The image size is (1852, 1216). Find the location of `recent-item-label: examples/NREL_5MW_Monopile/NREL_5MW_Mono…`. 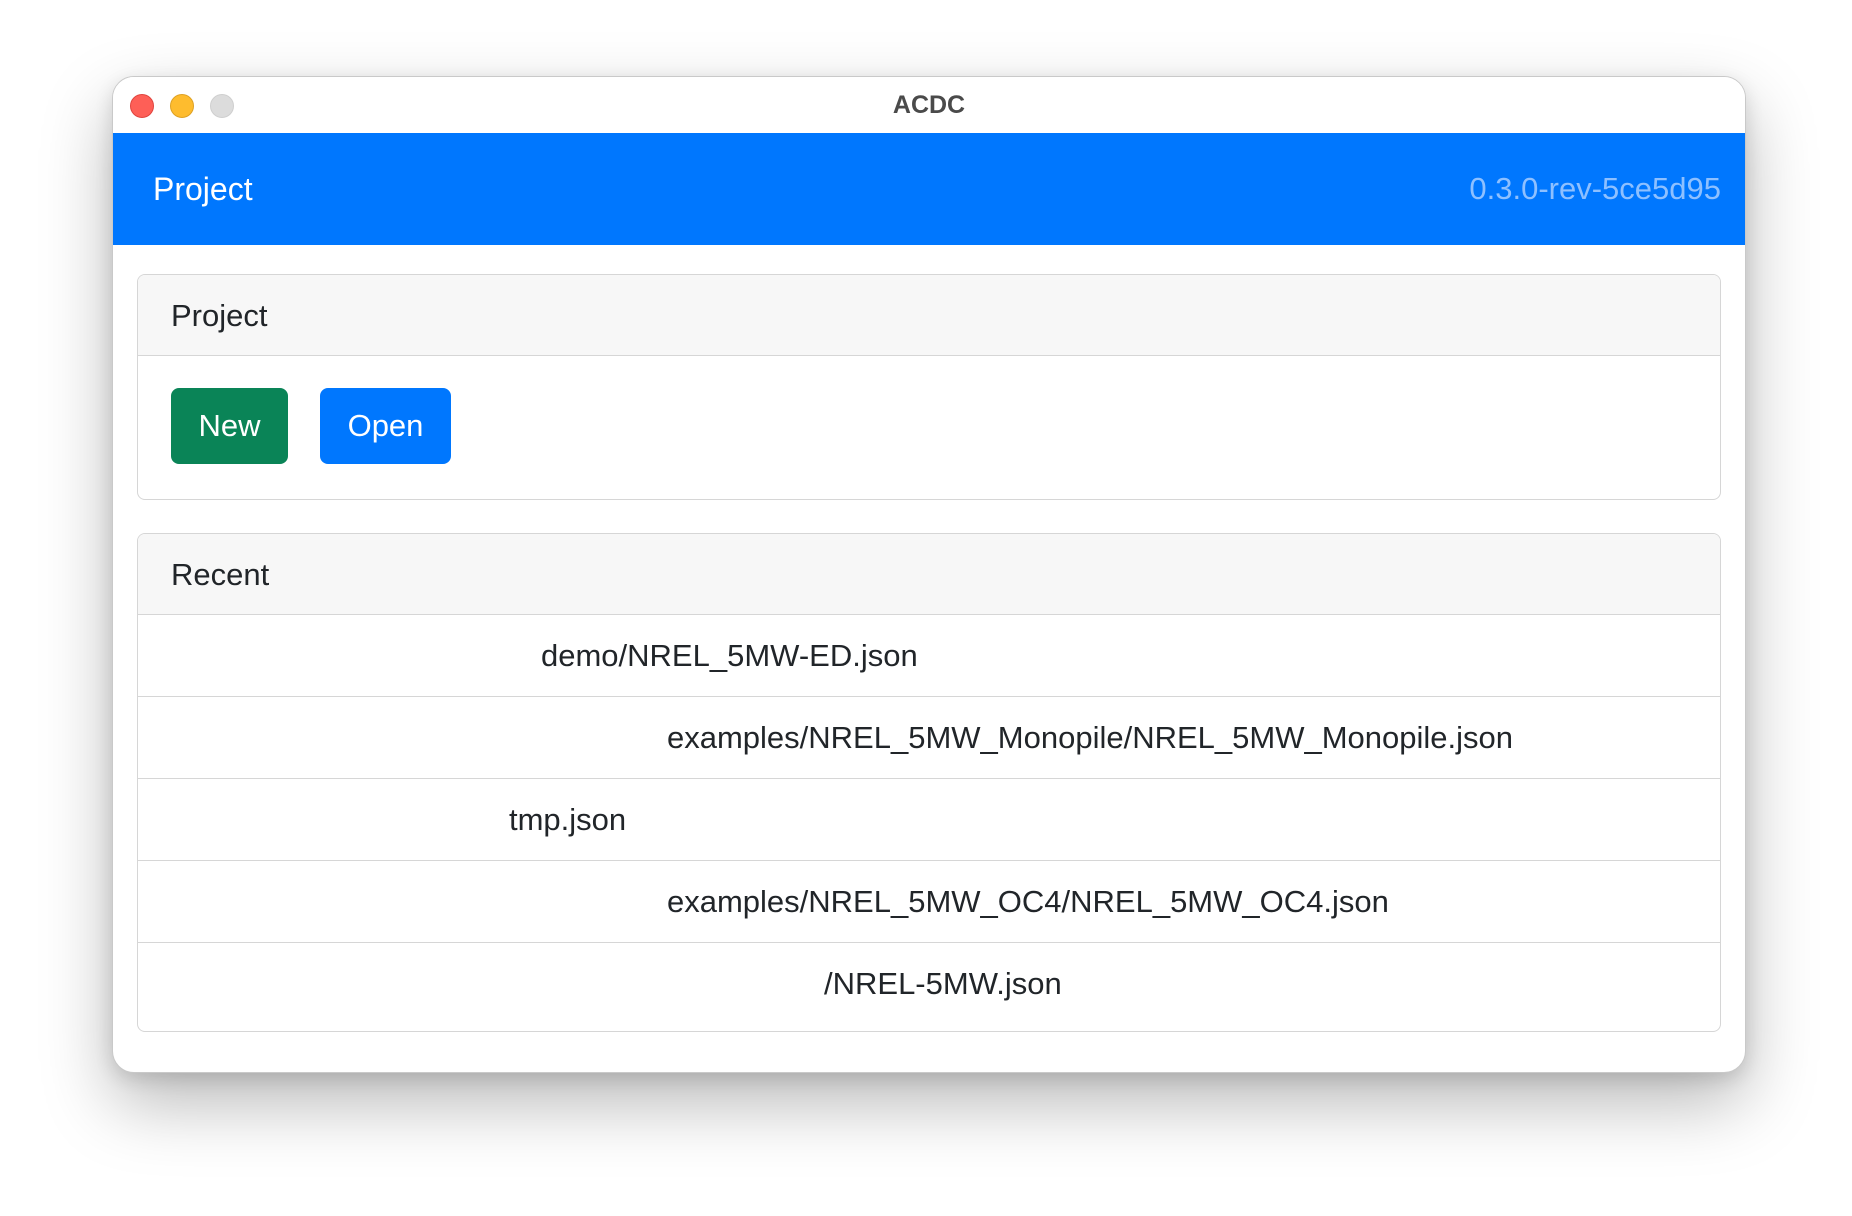

recent-item-label: examples/NREL_5MW_Monopile/NREL_5MW_Mono… is located at coordinates (1090, 737).